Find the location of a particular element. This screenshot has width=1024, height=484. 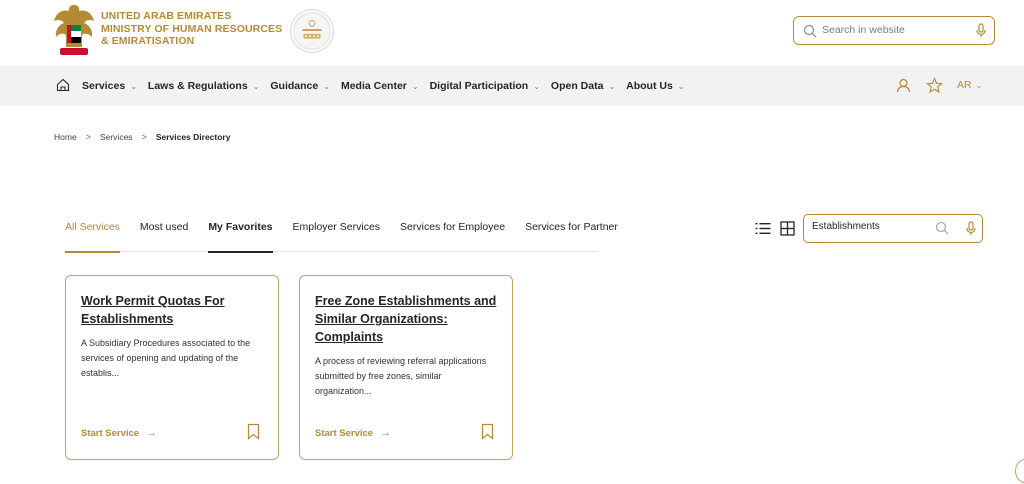

nav-item-media-center: Media Center ⌄ is located at coordinates (380, 86).